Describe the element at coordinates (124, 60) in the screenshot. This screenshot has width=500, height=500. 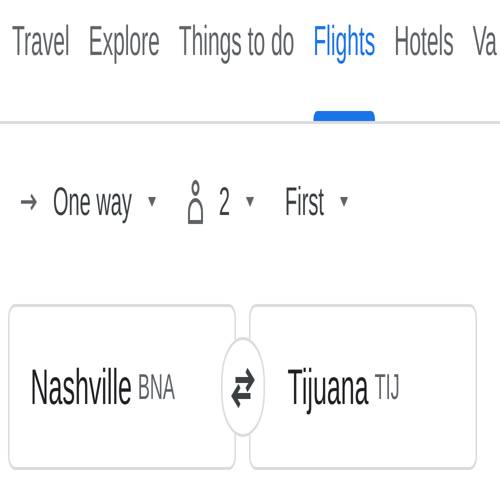
I see `nav-tab: Explore` at that location.